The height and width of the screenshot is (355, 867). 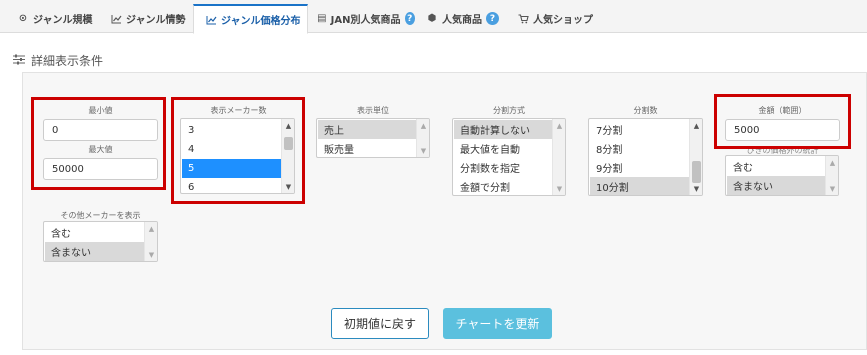 What do you see at coordinates (100, 215) in the screenshot?
I see `other-maker-label: その他メーカーを表示` at bounding box center [100, 215].